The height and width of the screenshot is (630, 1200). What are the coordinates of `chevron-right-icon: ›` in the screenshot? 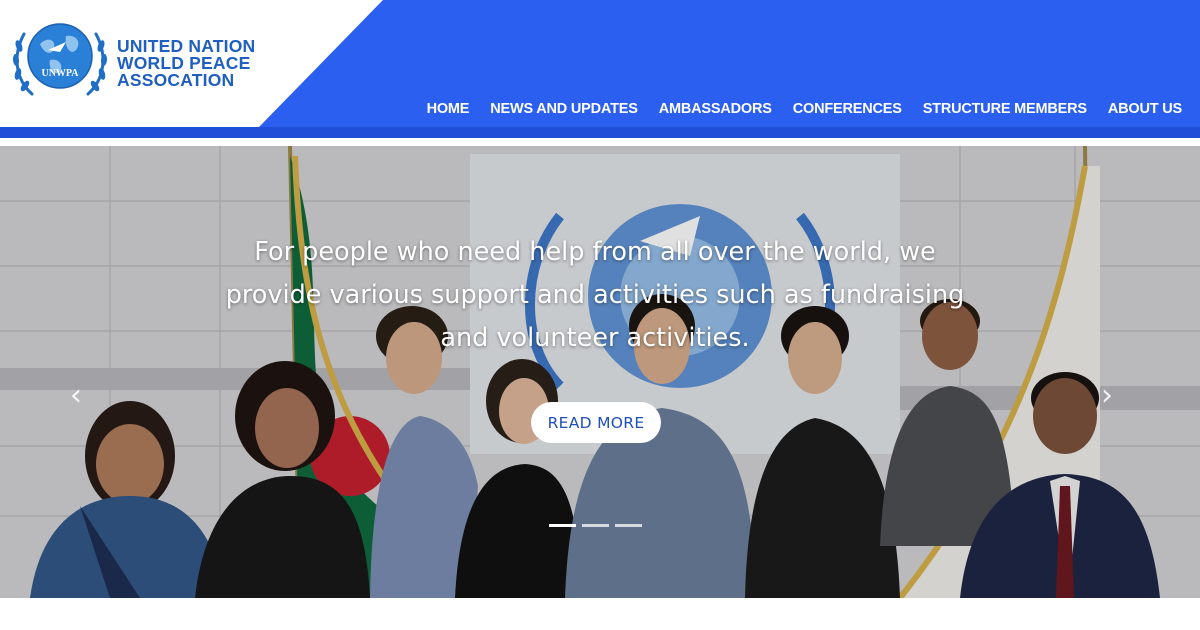 It's located at (1107, 395).